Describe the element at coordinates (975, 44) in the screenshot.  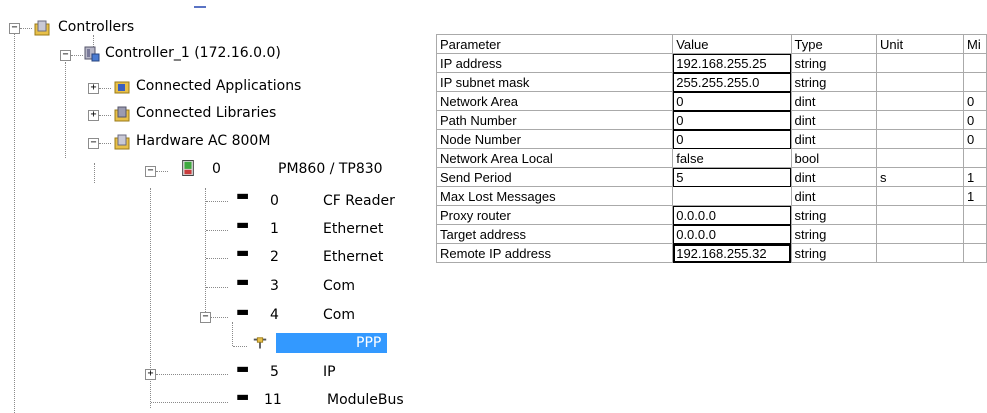
I see `column-header-min: Mi` at that location.